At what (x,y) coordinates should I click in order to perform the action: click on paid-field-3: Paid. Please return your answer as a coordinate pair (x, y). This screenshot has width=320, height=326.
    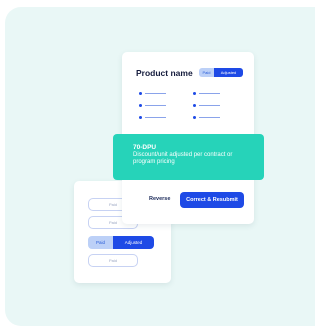
    Looking at the image, I should click on (113, 260).